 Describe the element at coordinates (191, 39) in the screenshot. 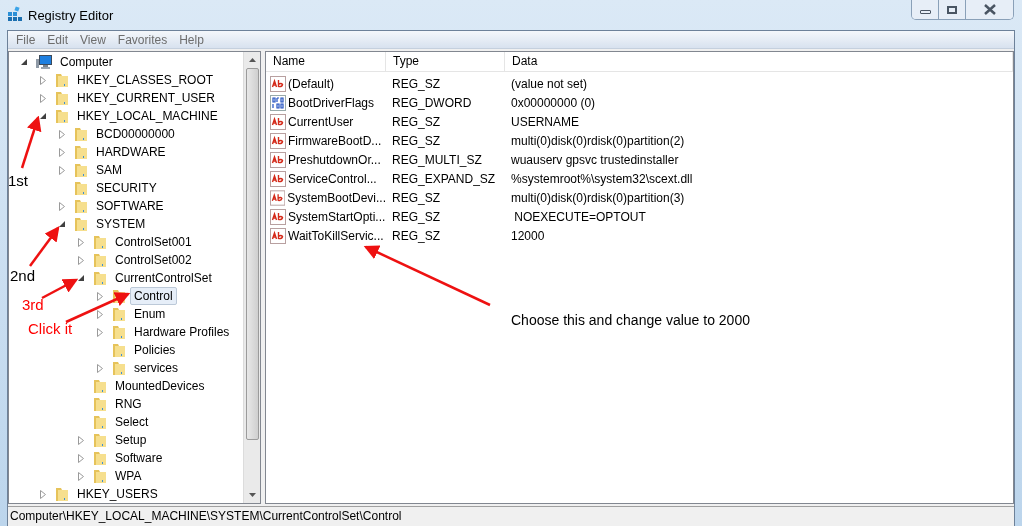

I see `menu-item: Help` at that location.